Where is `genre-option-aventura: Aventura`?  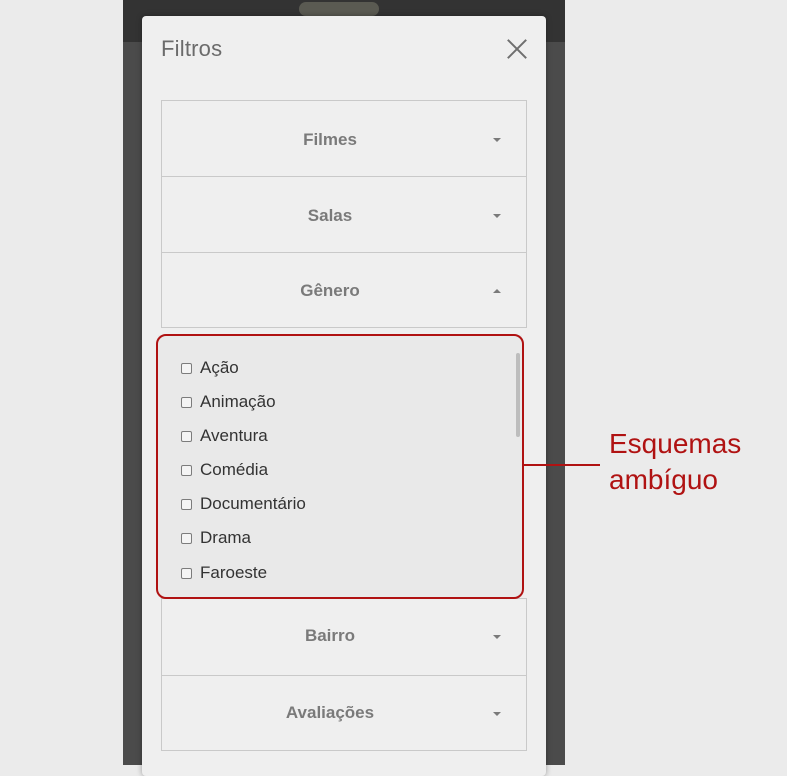
genre-option-aventura: Aventura is located at coordinates (224, 436).